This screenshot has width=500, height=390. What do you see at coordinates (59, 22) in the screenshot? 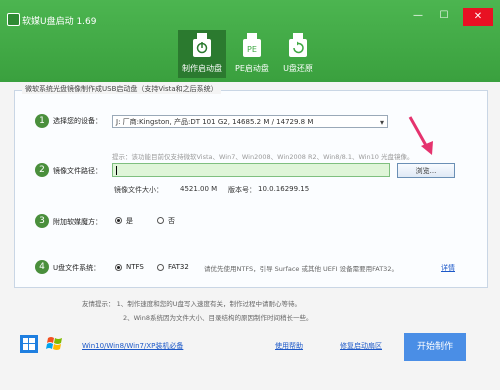
I see `window-title: 软媒U盘启动 1.69` at bounding box center [59, 22].